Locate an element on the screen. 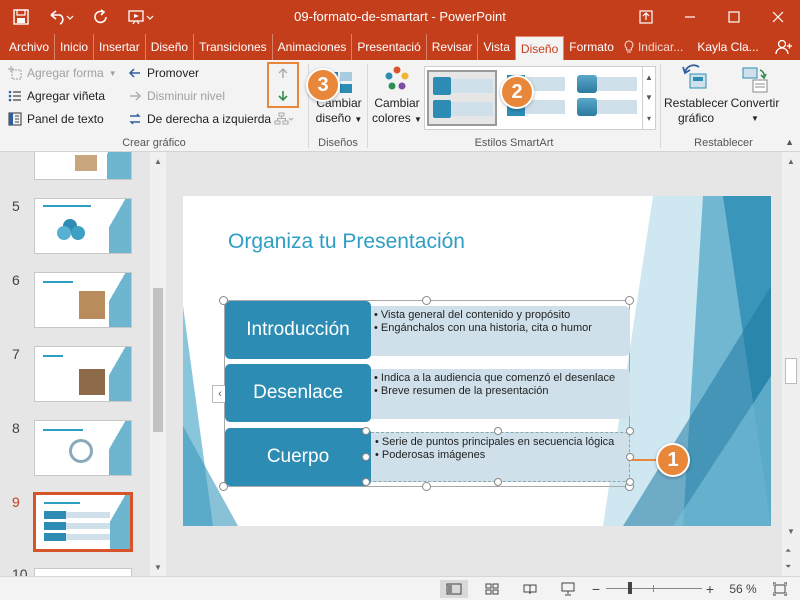 Image resolution: width=800 pixels, height=600 pixels. tab-smartart-diseno: Diseño is located at coordinates (539, 48).